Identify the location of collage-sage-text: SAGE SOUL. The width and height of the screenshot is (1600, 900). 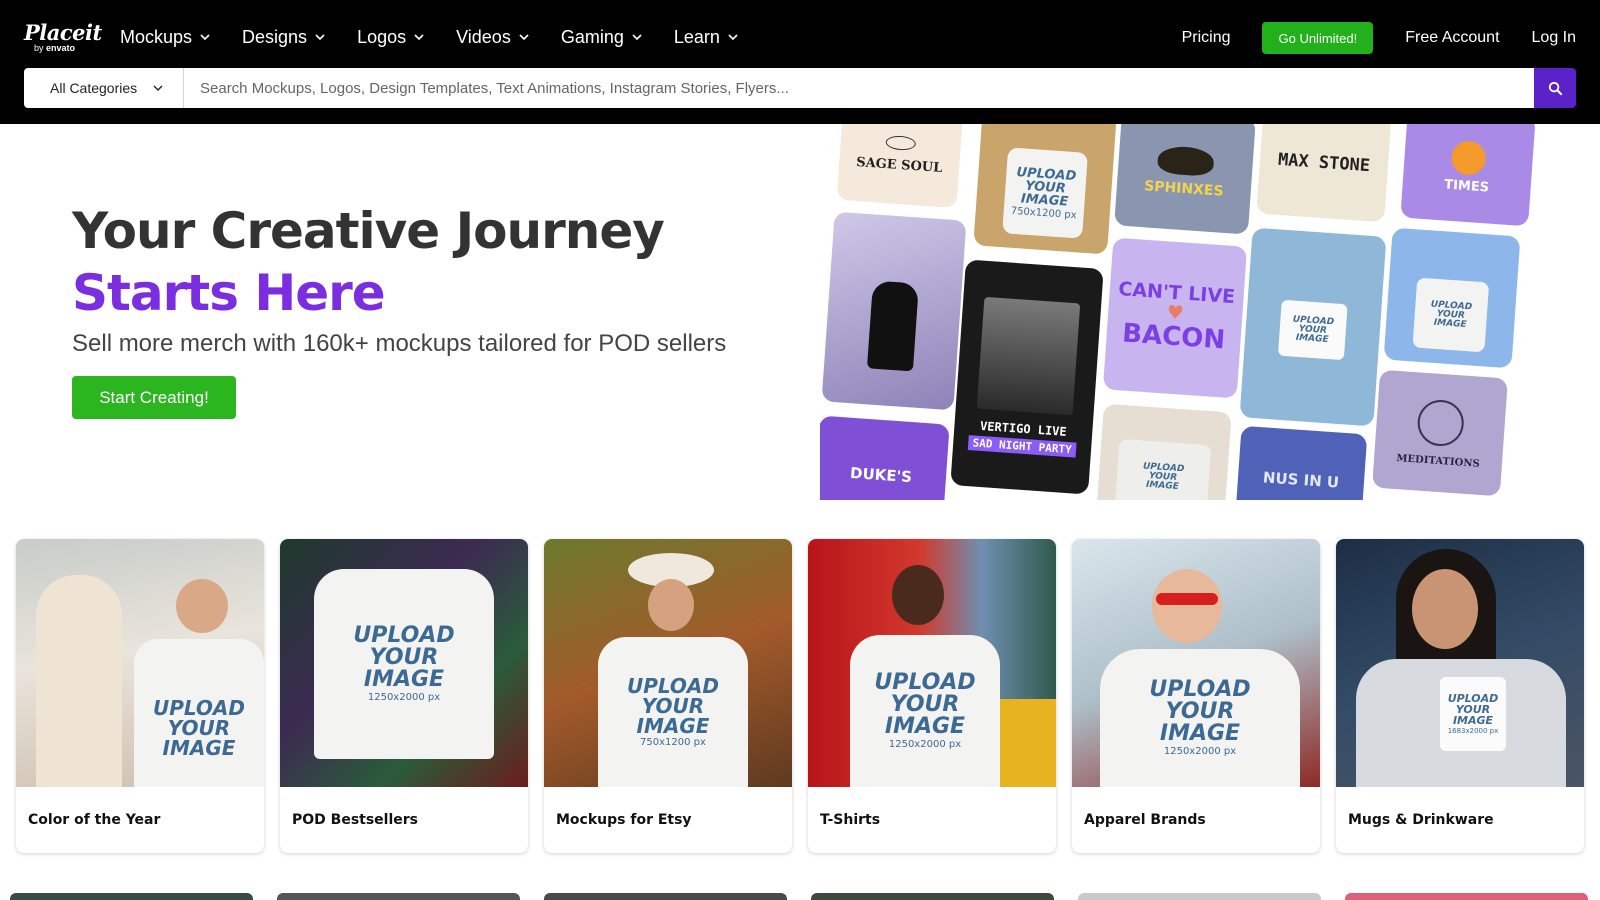
(899, 165).